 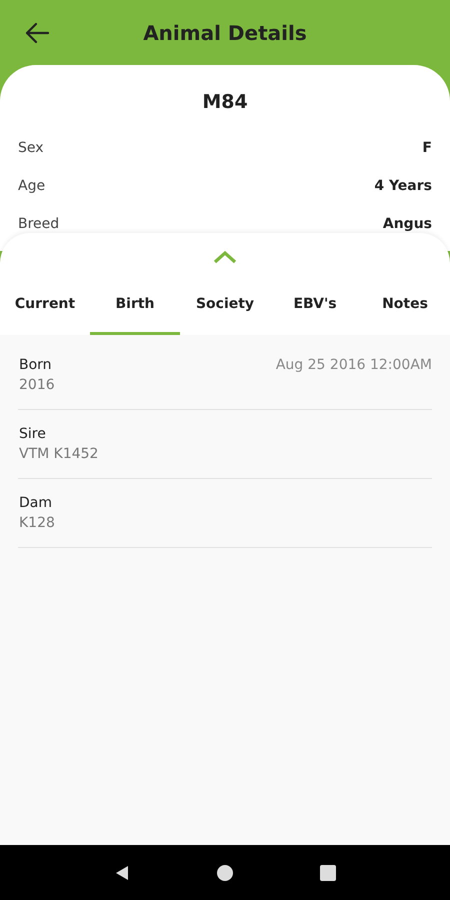 I want to click on detail-value: VTM K1452, so click(x=58, y=454).